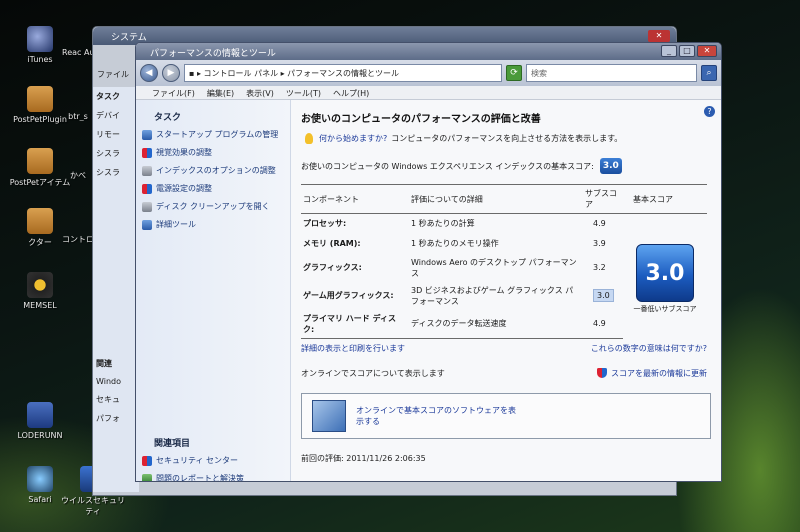 This screenshot has height=532, width=800. I want to click on startup-programs-icon, so click(147, 134).